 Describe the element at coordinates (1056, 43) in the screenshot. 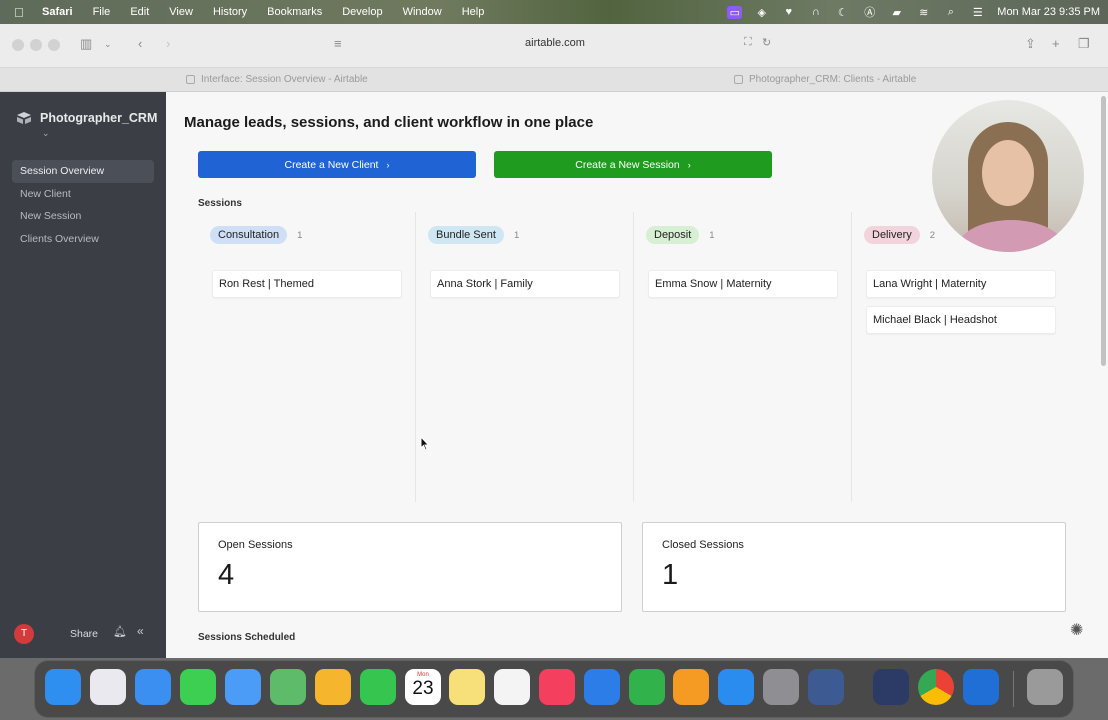

I see `new-tab-icon: +` at that location.